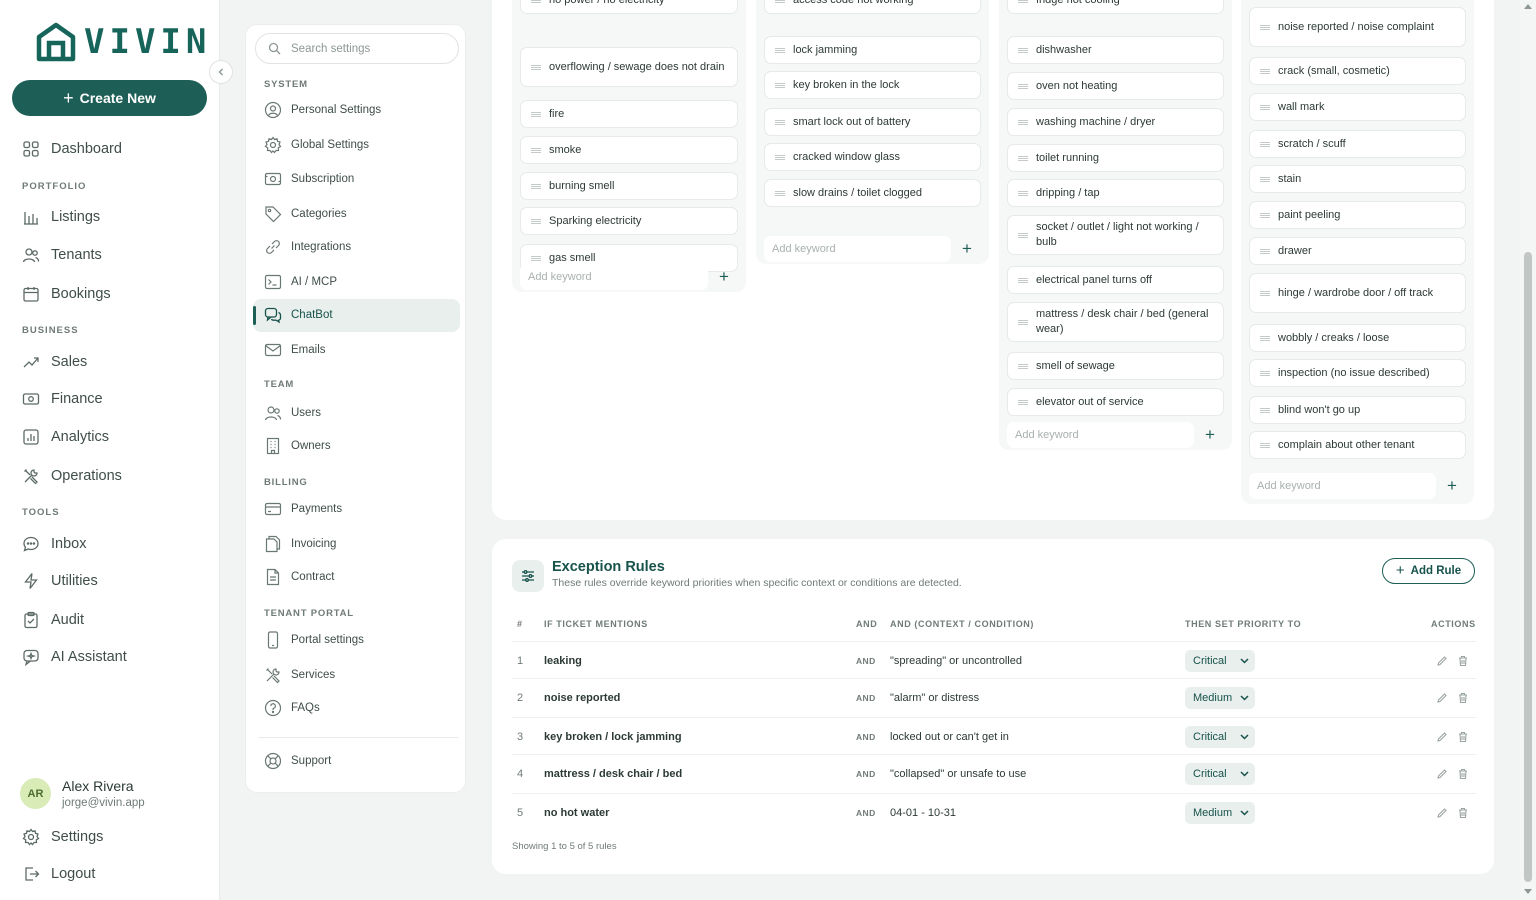 This screenshot has height=900, width=1536. I want to click on scroll-up-arrow, so click(1528, 6).